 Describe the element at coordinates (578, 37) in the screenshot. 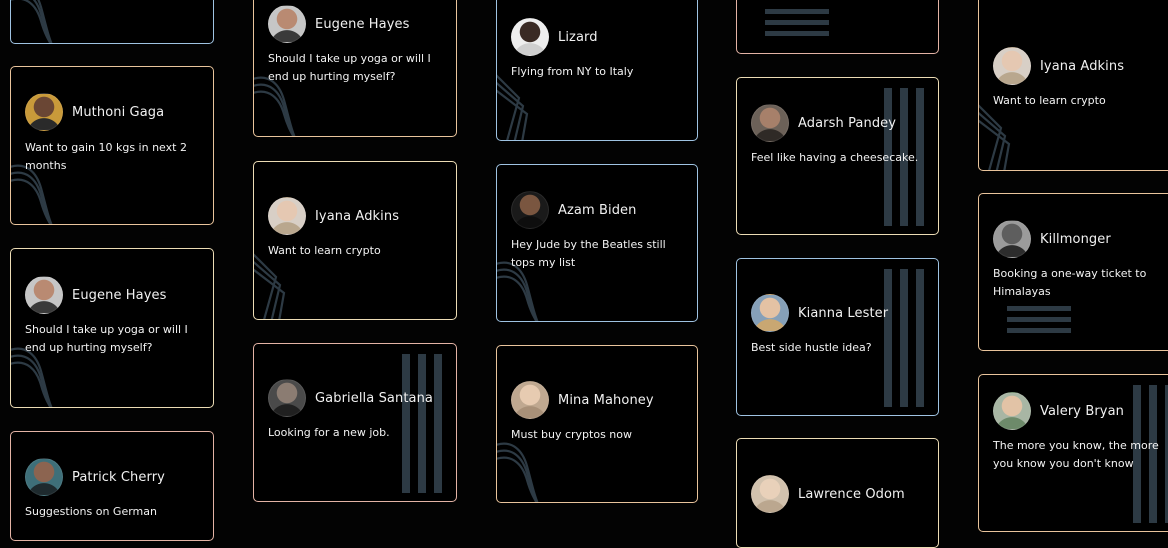

I see `user-name: Lizard` at that location.